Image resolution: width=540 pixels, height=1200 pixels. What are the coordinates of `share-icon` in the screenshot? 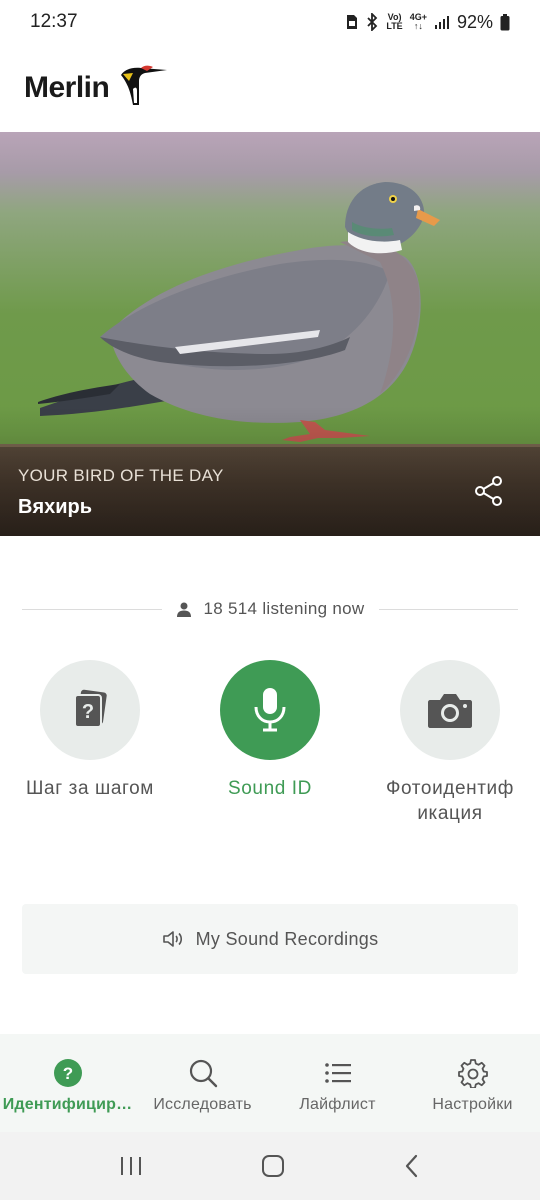 It's located at (489, 491).